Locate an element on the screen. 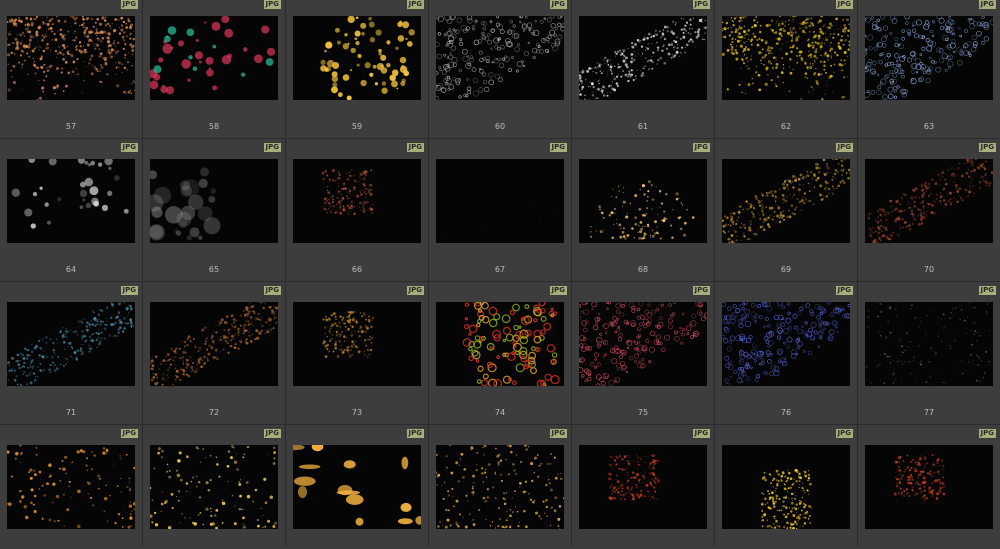  thumbnail-cell: JPG 76 is located at coordinates (786, 353).